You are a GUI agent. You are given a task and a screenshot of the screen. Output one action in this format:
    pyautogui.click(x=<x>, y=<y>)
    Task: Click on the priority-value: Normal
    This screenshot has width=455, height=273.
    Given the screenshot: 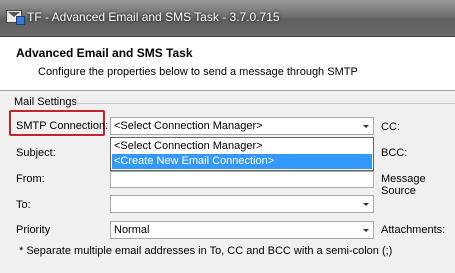 What is the action you would take?
    pyautogui.click(x=132, y=230)
    